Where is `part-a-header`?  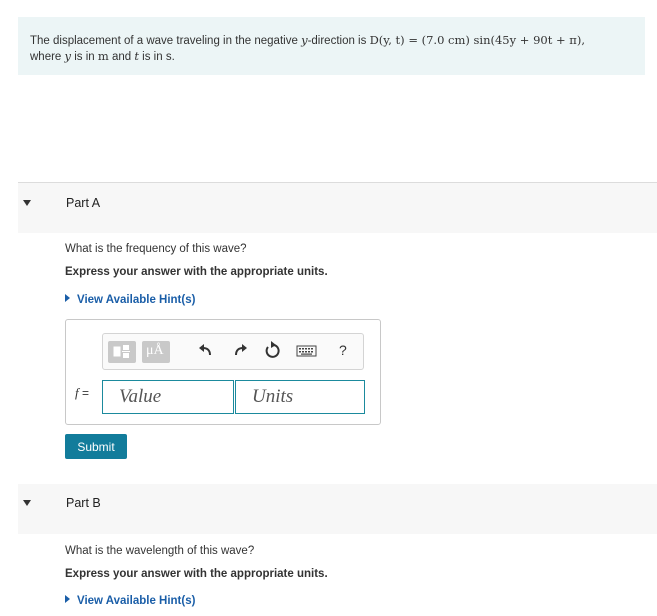 part-a-header is located at coordinates (337, 208).